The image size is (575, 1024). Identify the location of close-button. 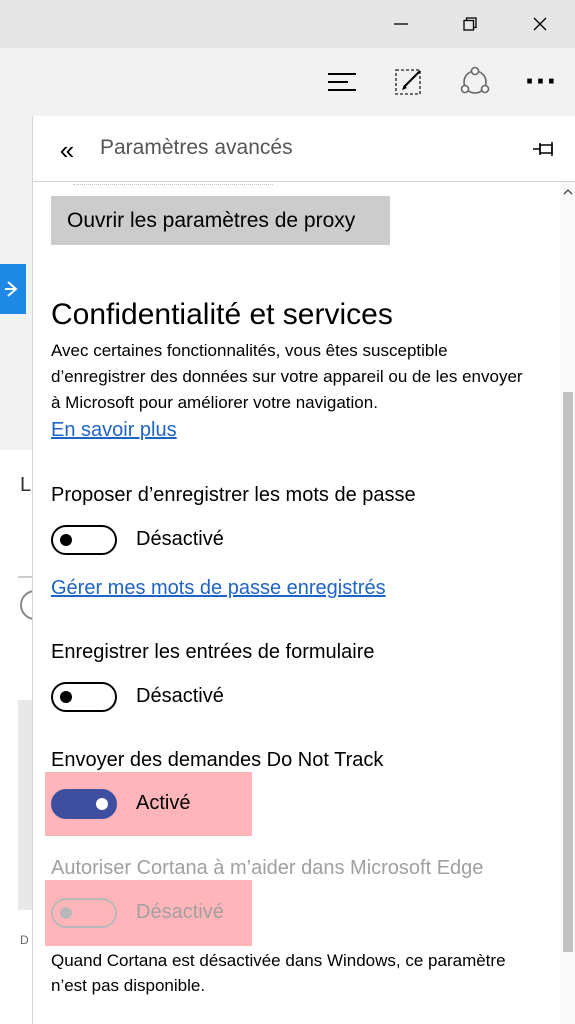
(540, 24).